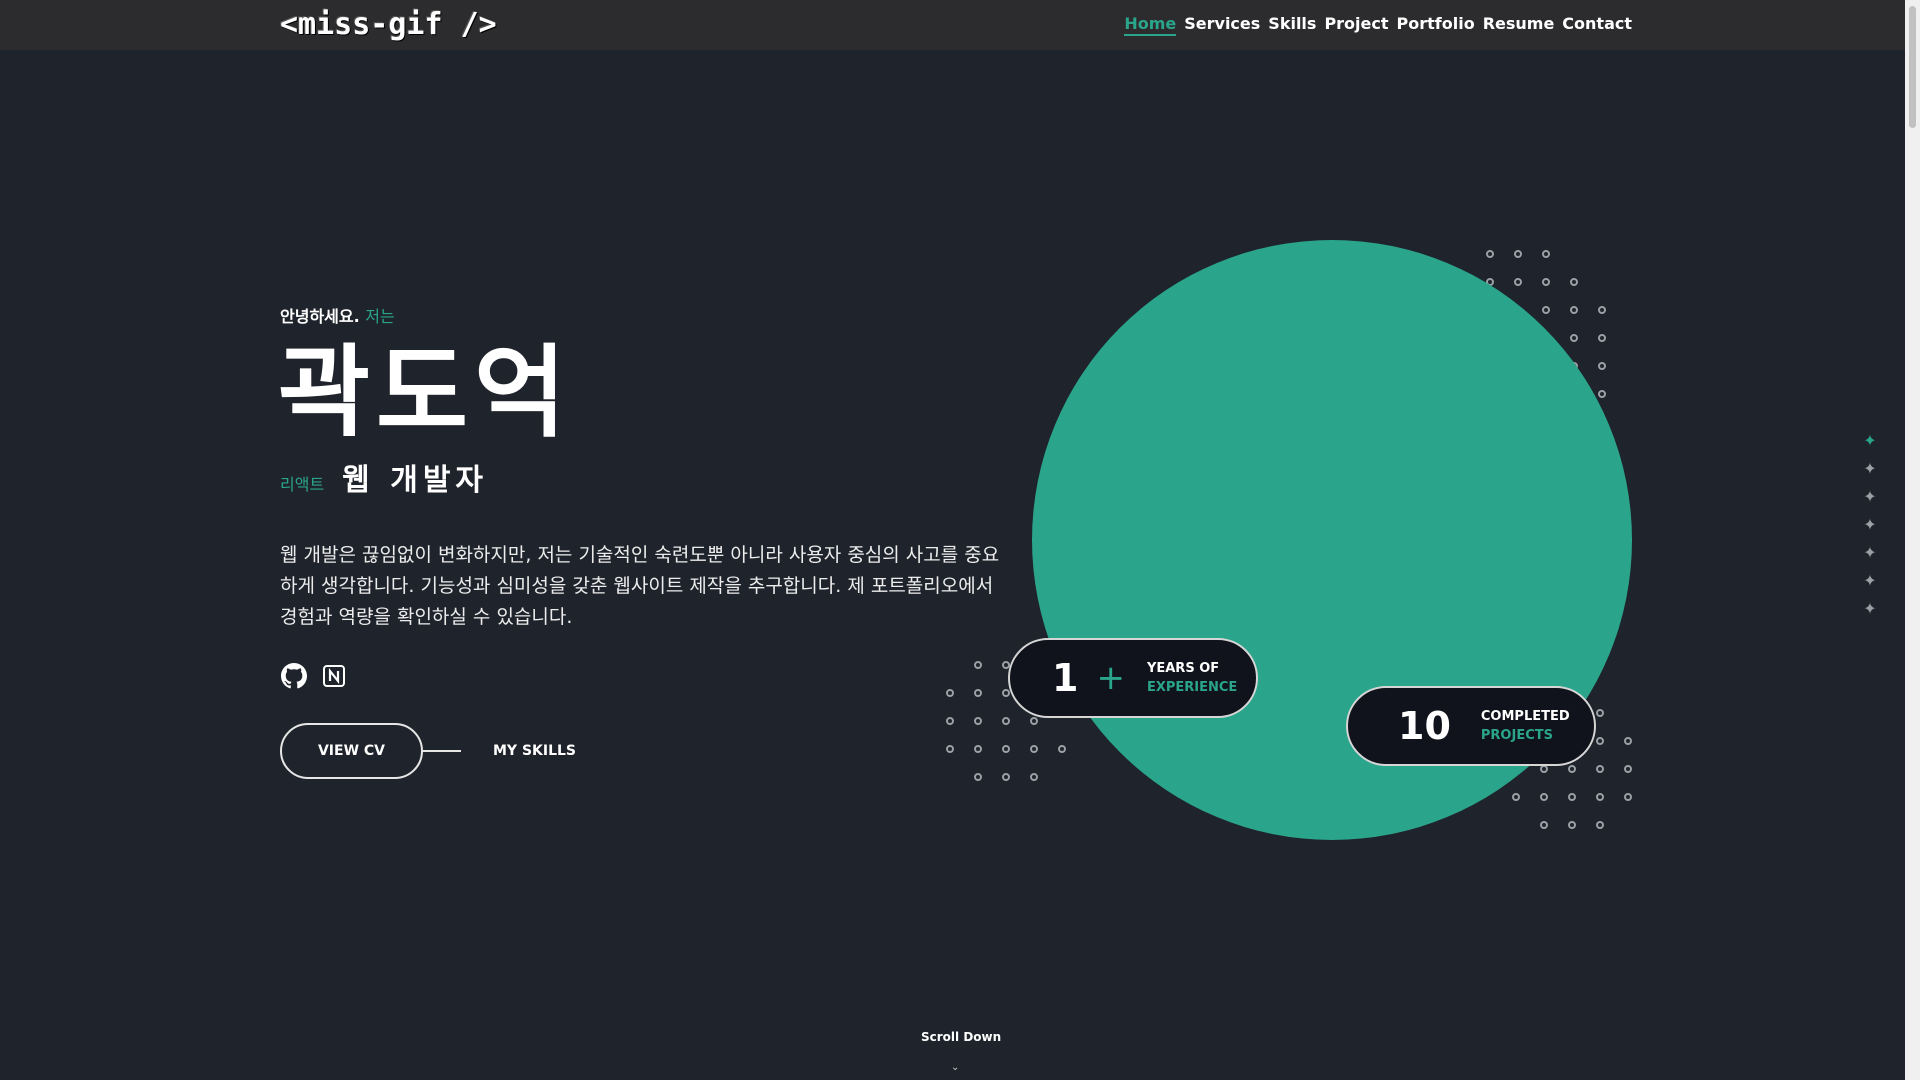  I want to click on view-cv-button: VIEW CV, so click(351, 751).